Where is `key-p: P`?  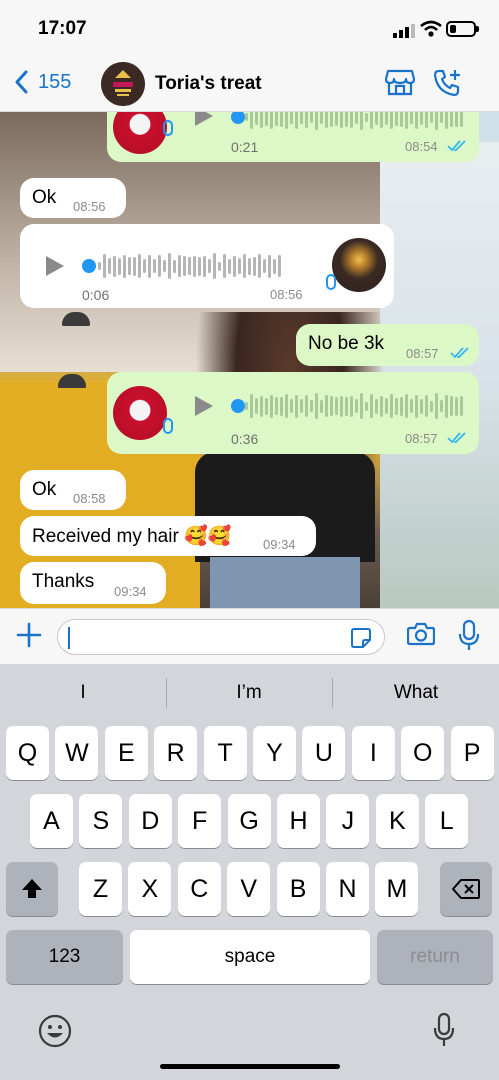 key-p: P is located at coordinates (472, 753).